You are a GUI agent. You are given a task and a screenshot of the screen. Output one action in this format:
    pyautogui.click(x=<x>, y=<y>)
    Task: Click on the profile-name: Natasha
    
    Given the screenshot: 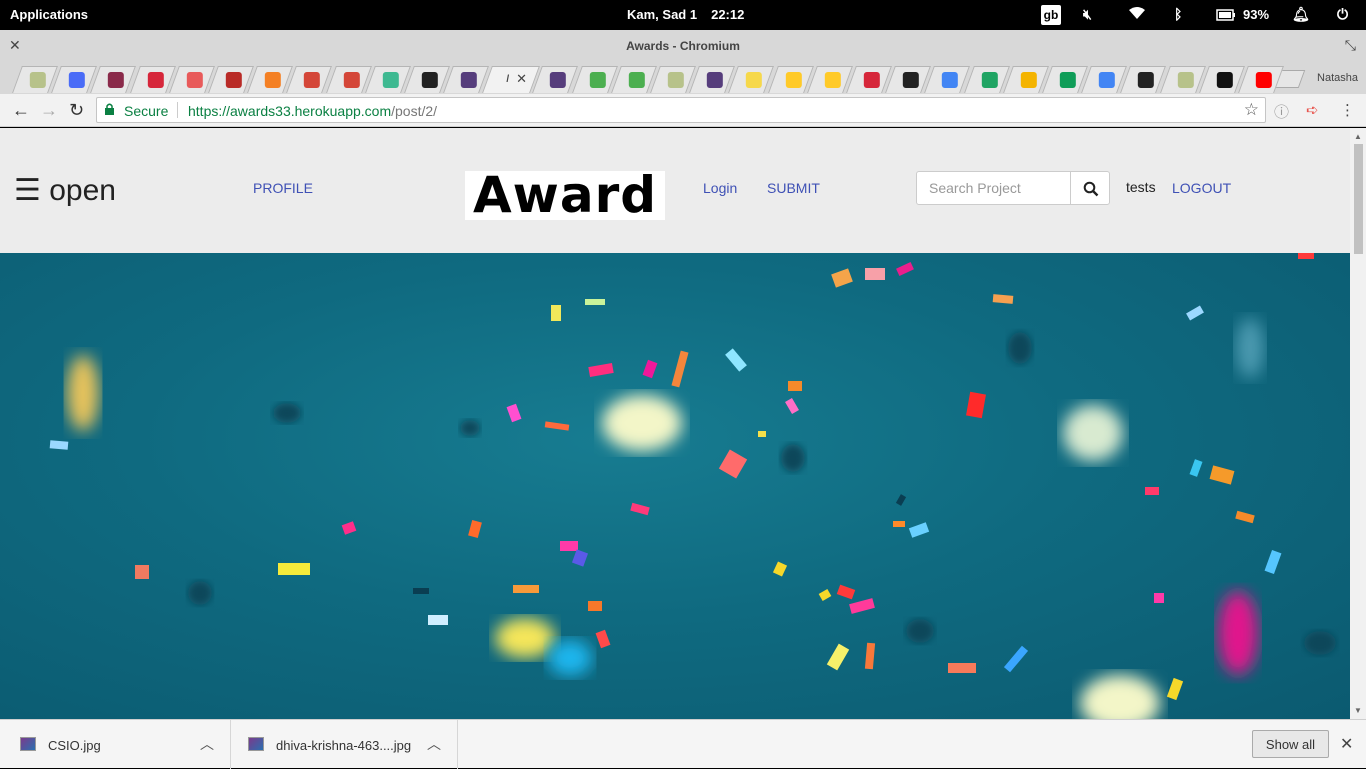 What is the action you would take?
    pyautogui.click(x=1337, y=78)
    